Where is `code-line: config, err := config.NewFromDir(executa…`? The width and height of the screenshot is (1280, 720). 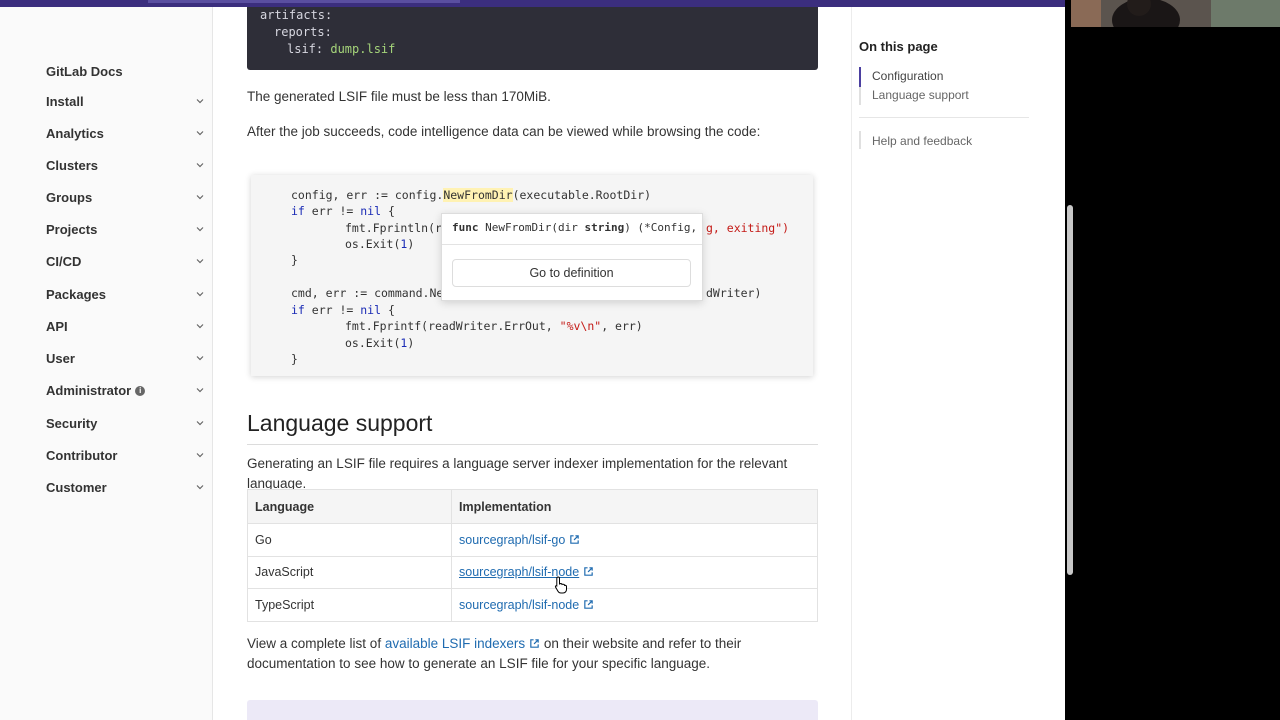
code-line: config, err := config.NewFromDir(executa… is located at coordinates (471, 195).